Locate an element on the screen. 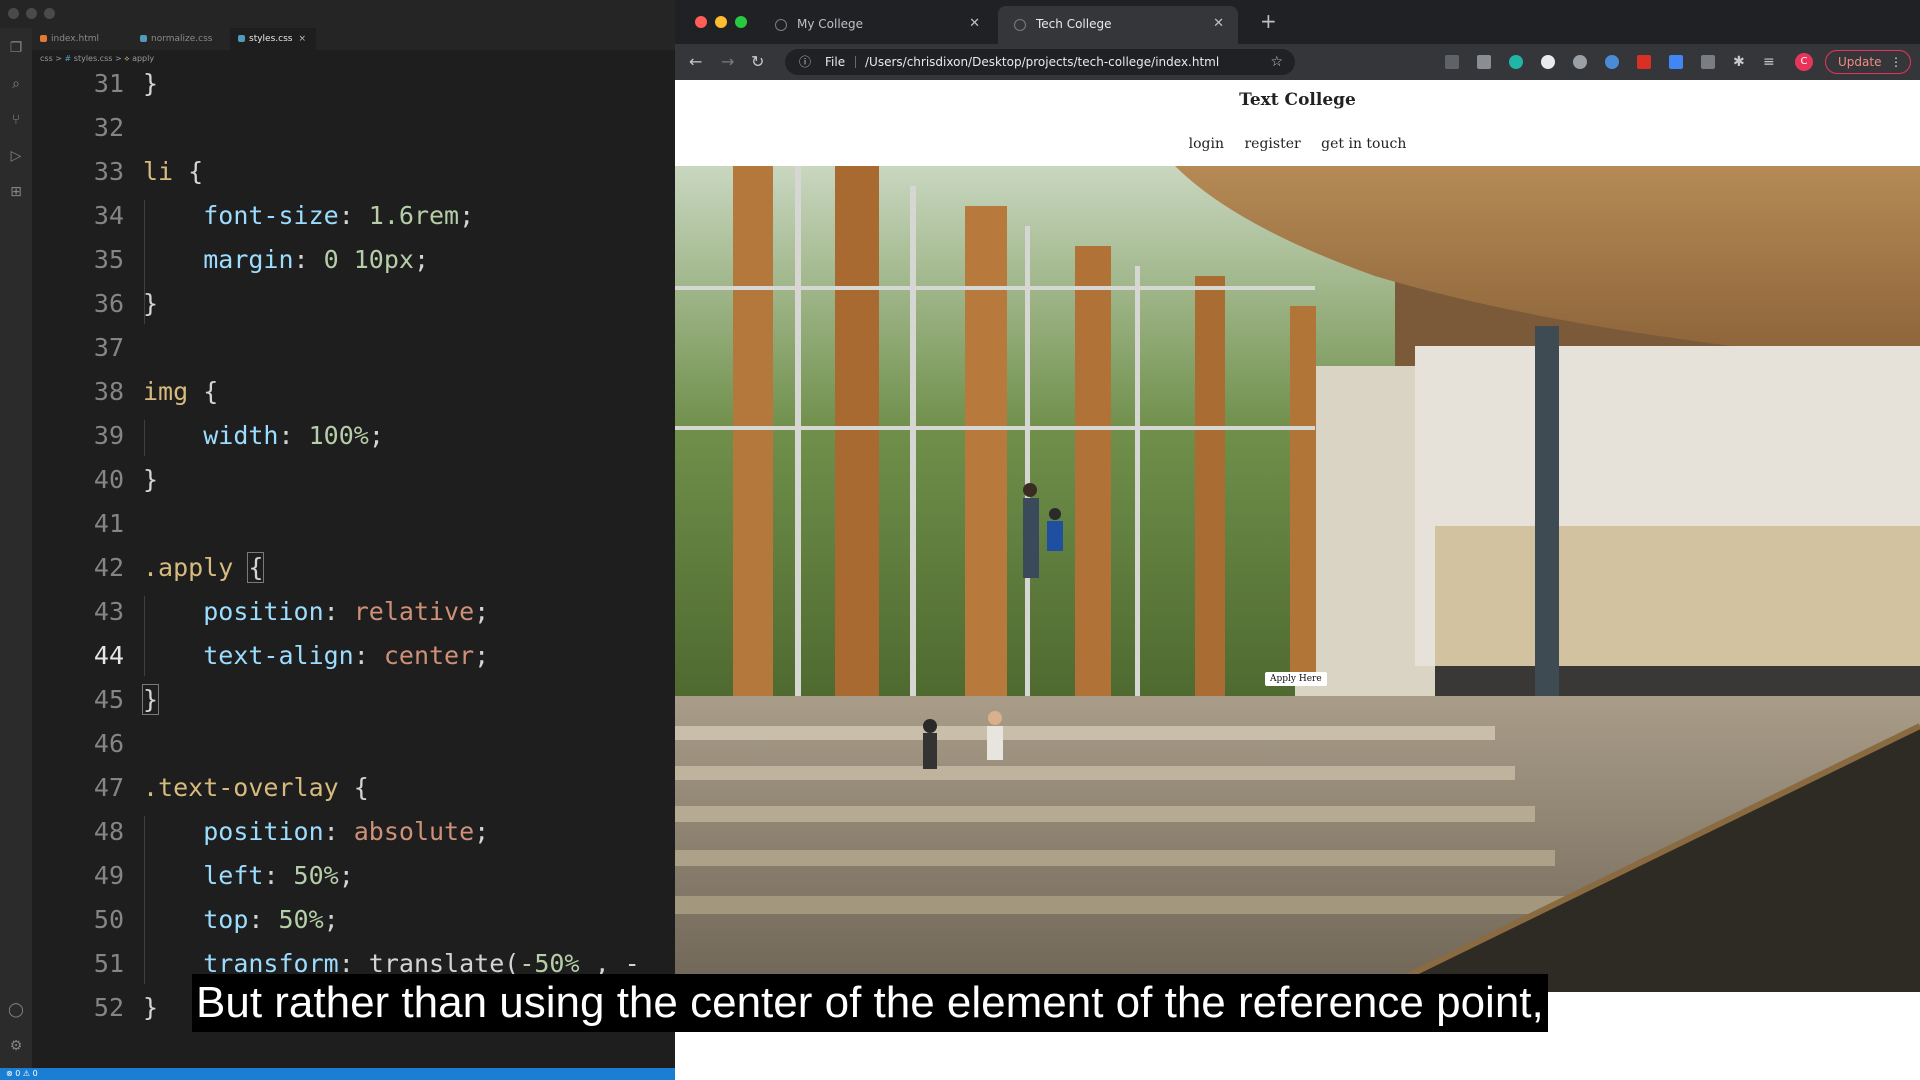  editor-tab-index-html: index.html is located at coordinates (82, 39).